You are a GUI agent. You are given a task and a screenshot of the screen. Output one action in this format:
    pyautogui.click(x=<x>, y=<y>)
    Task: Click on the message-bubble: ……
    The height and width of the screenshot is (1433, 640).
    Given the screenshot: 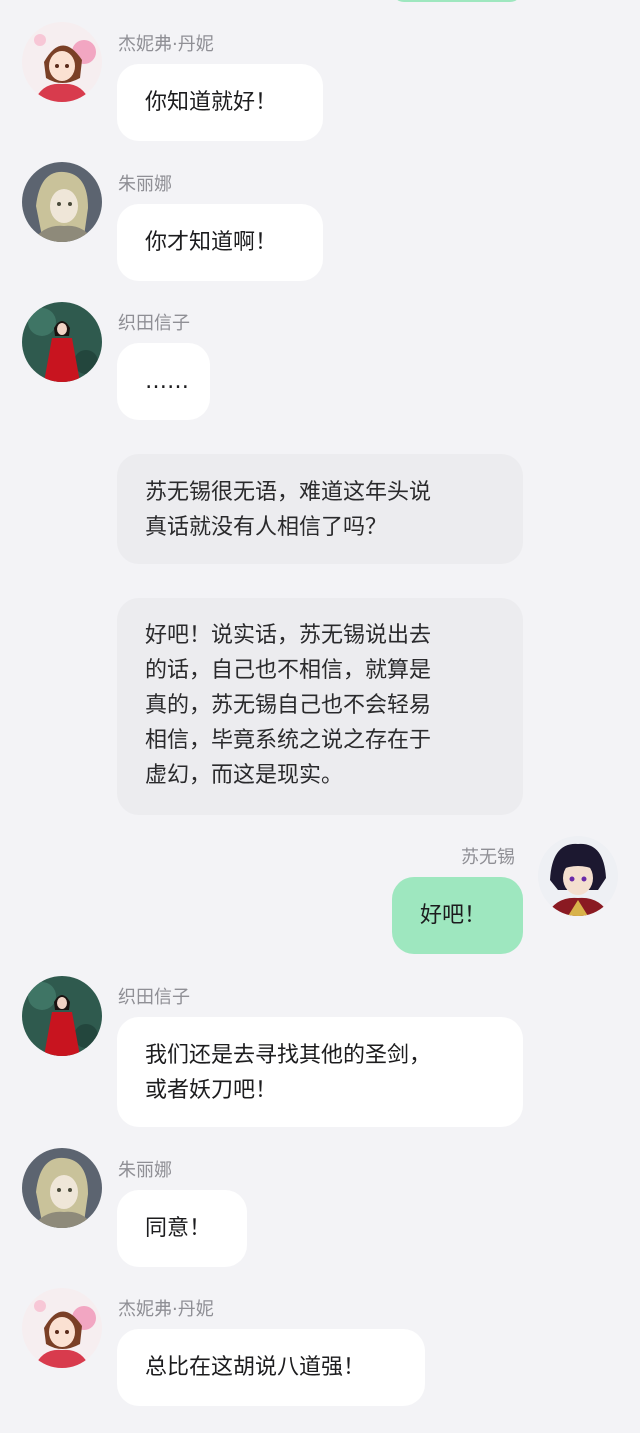 What is the action you would take?
    pyautogui.click(x=163, y=381)
    